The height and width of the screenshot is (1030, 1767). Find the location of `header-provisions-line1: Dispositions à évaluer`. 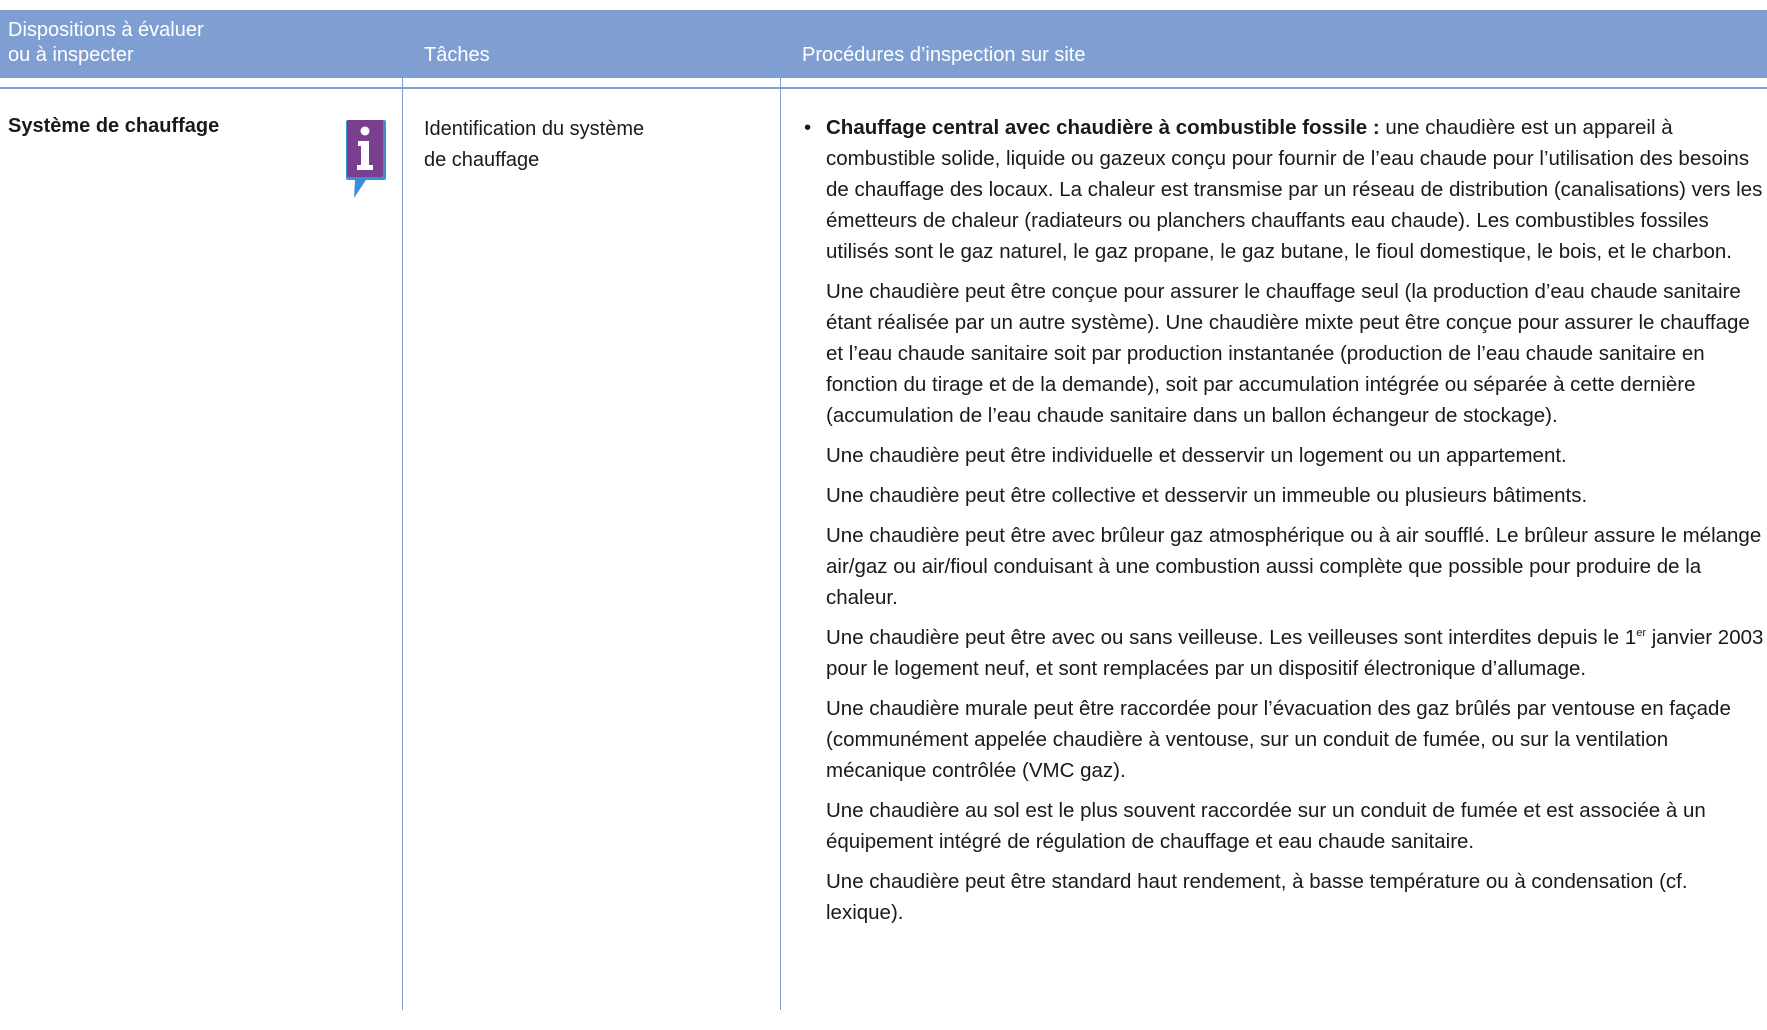

header-provisions-line1: Dispositions à évaluer is located at coordinates (106, 30).